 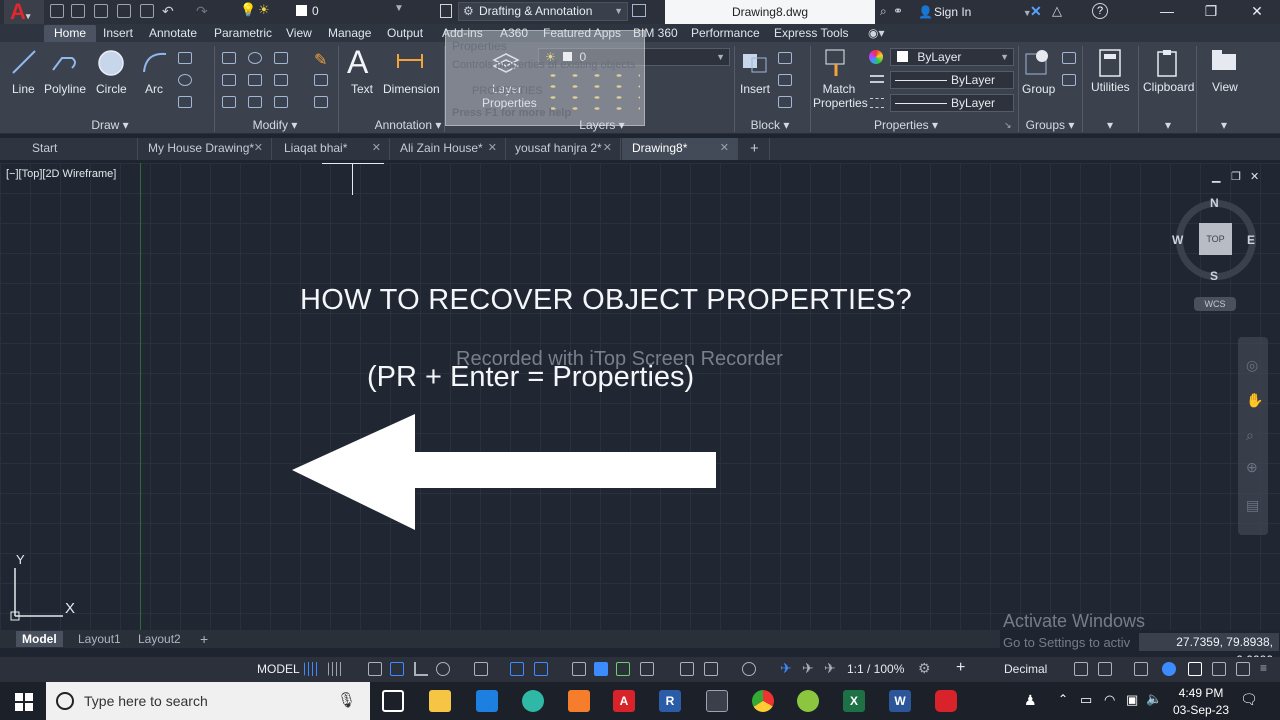 I want to click on line-tool: Line, so click(x=23, y=89).